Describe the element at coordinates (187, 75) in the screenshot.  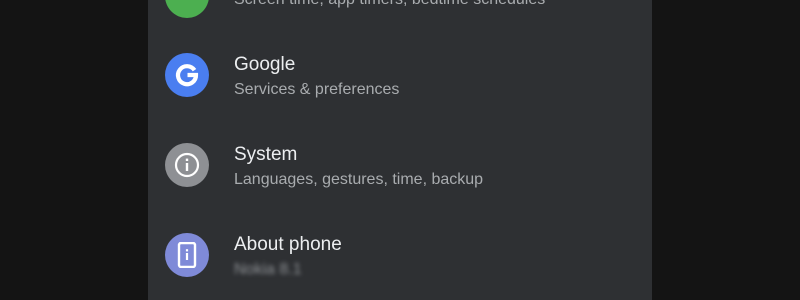
I see `google-g-icon` at that location.